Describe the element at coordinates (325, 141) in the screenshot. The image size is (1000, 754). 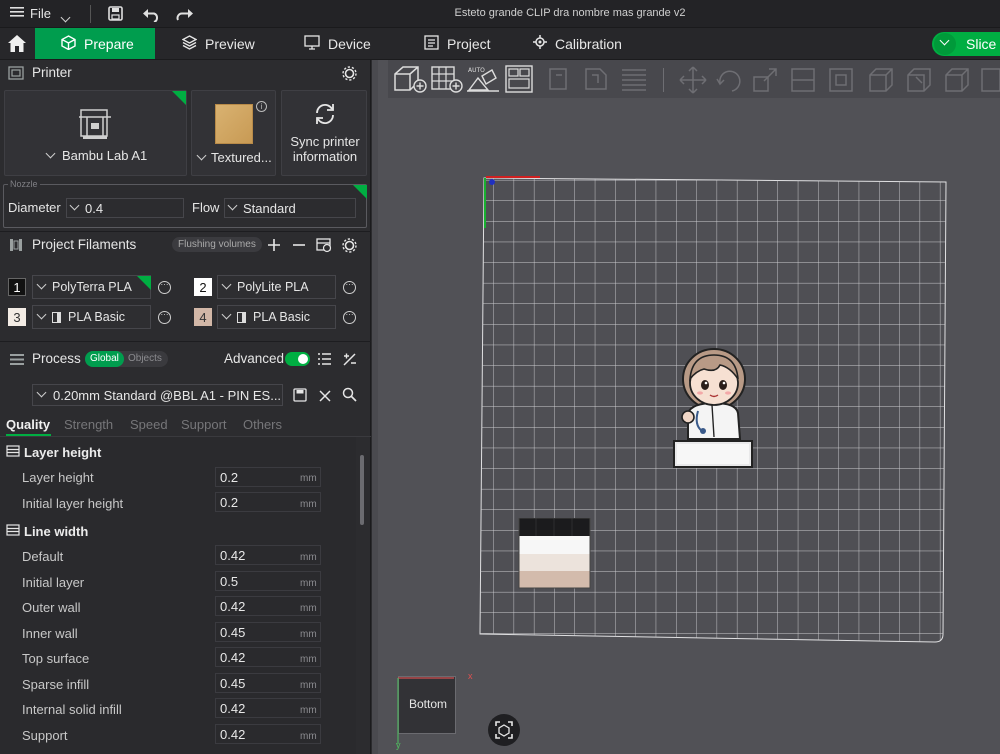
I see `sync-label-line1: Sync printer` at that location.